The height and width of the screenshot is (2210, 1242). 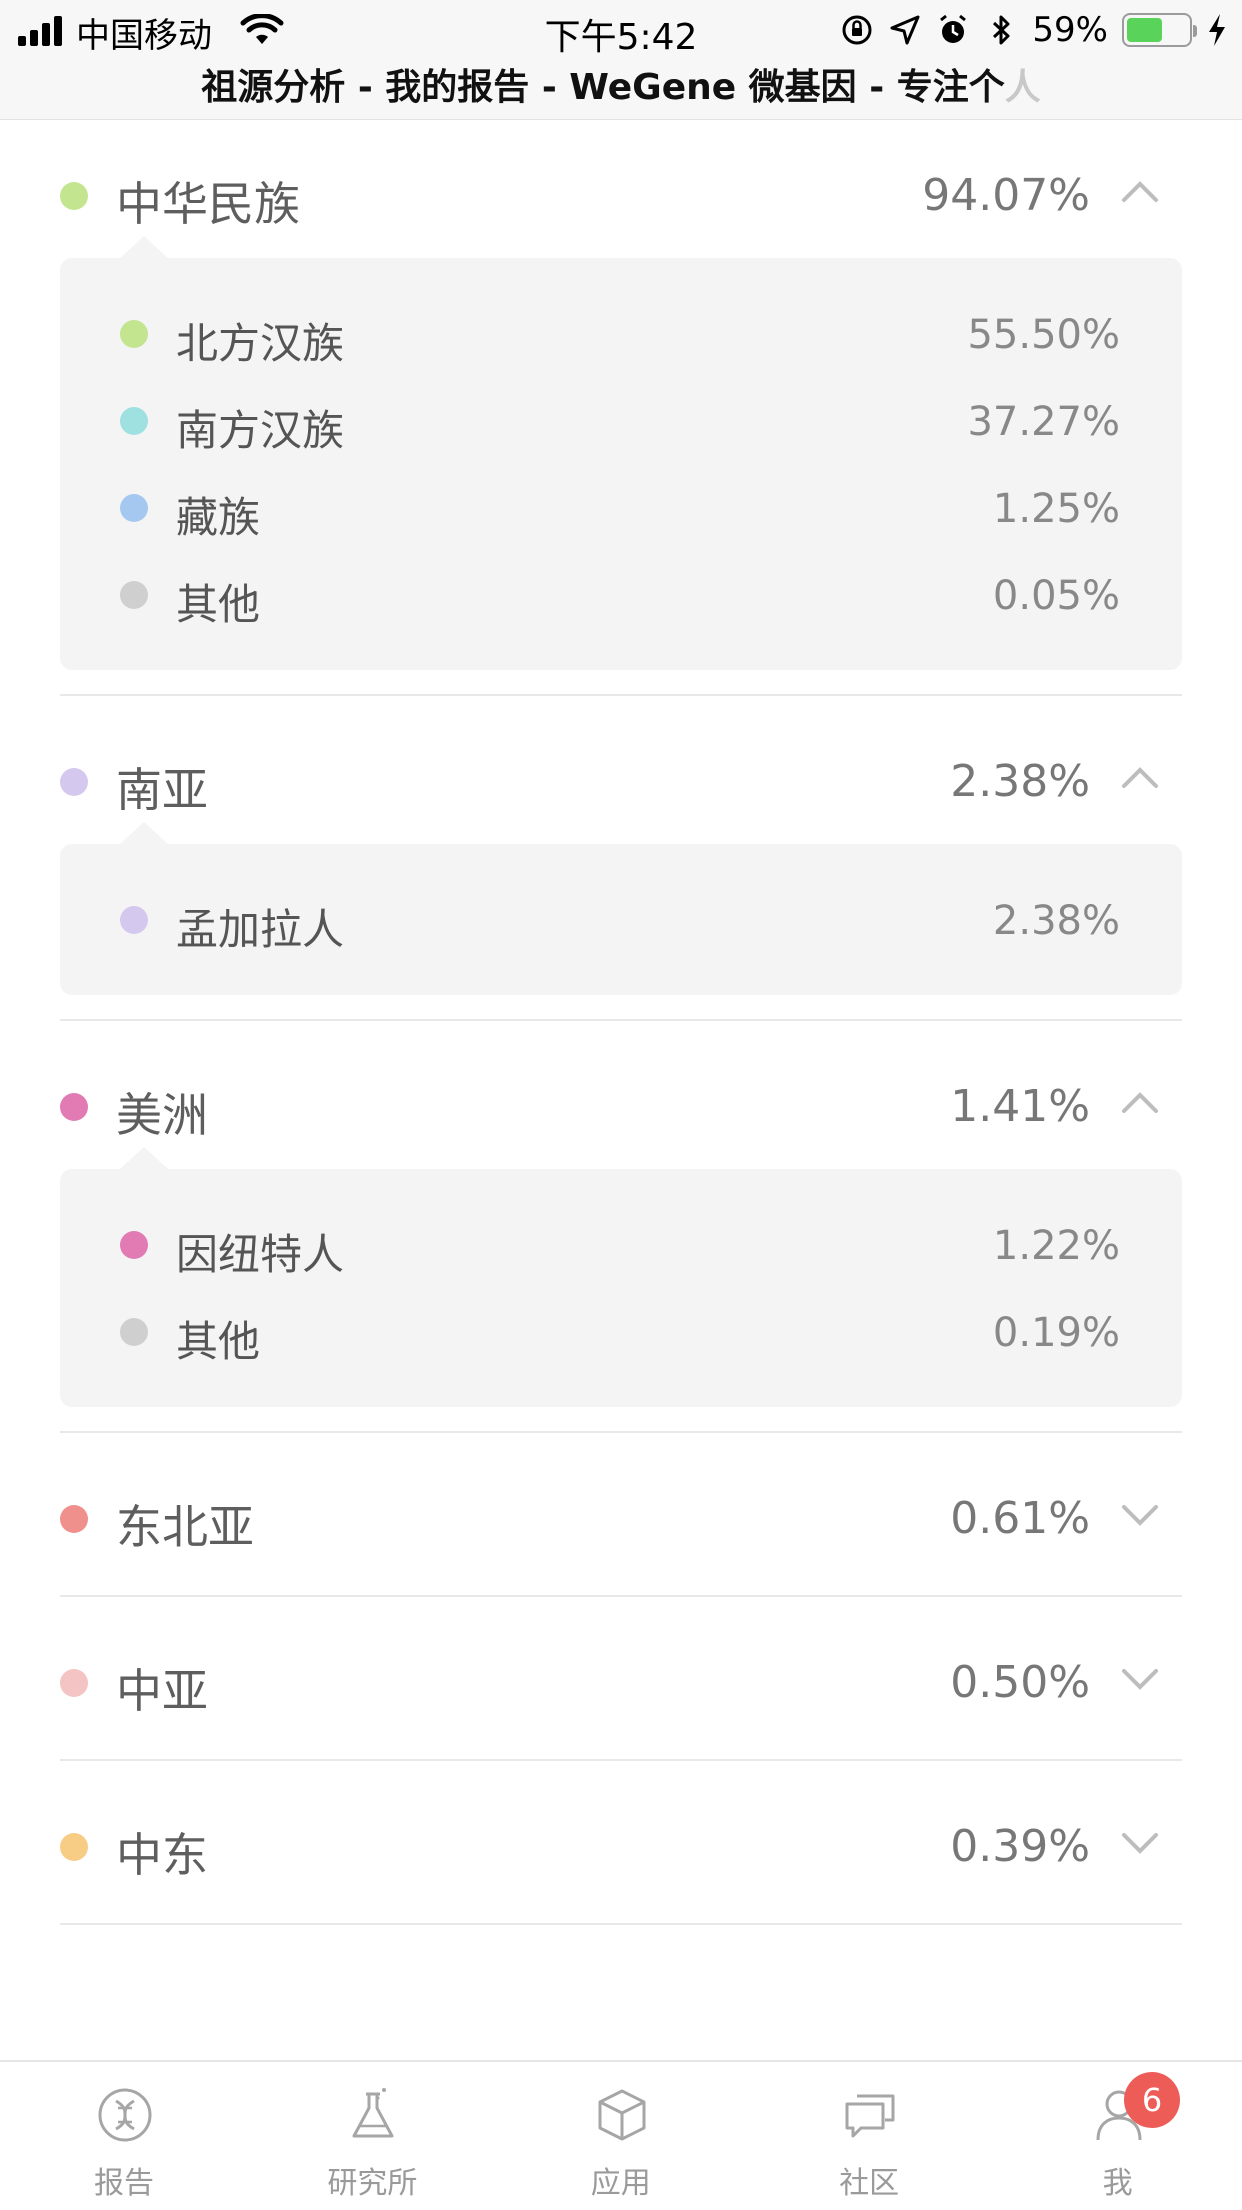 I want to click on subgroup-item: 藏族 1.25%, so click(x=621, y=507).